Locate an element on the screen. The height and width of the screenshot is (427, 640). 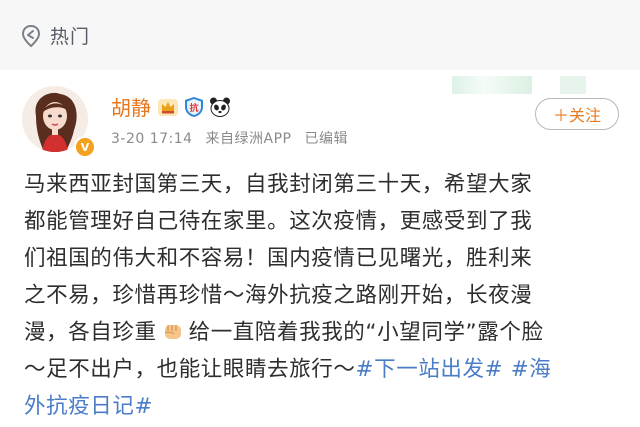
username: 胡静 is located at coordinates (131, 106).